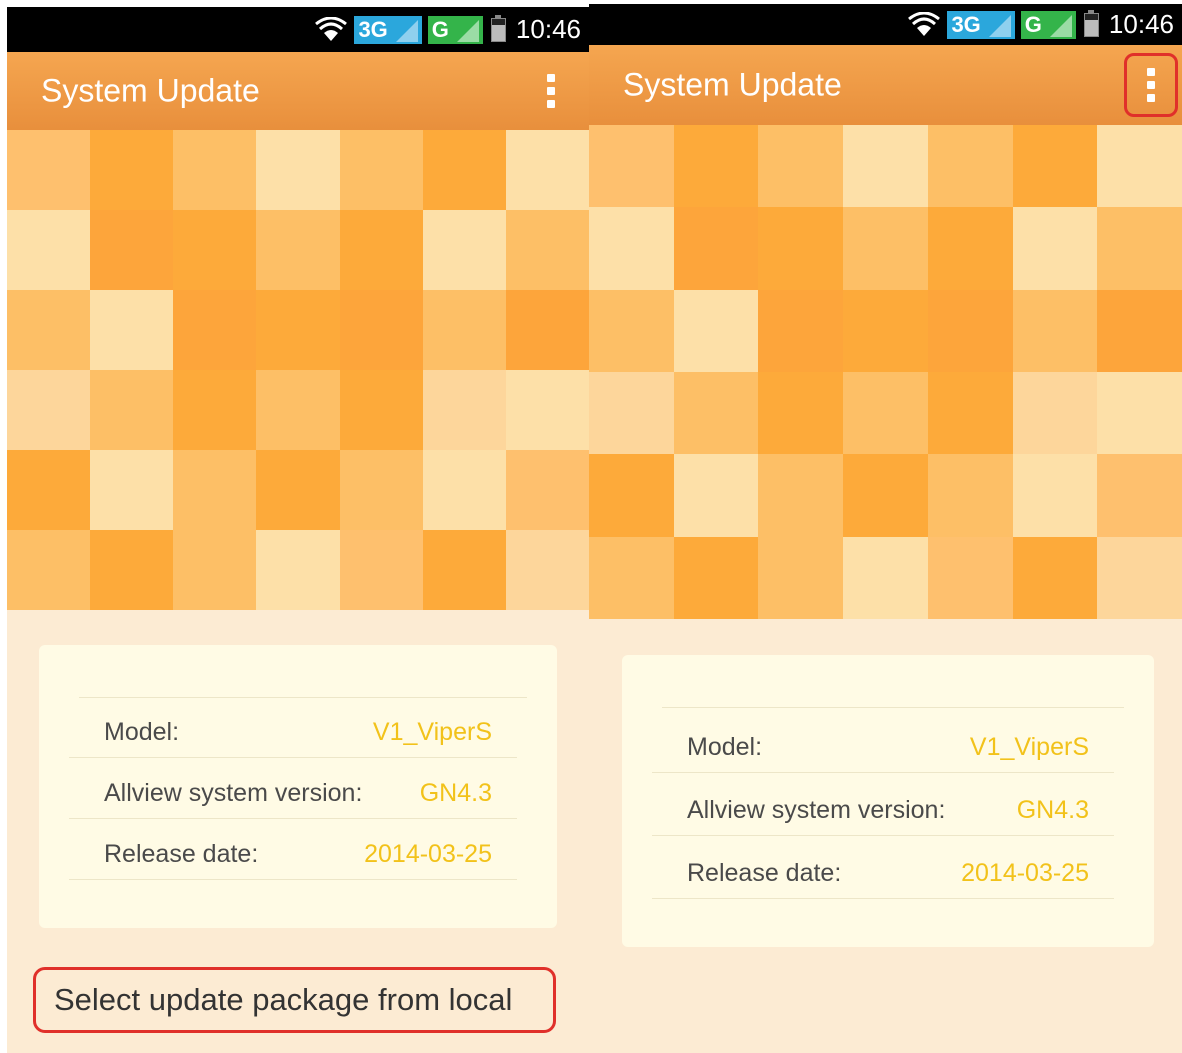  I want to click on select-local-package-button: Select update package from local, so click(294, 1000).